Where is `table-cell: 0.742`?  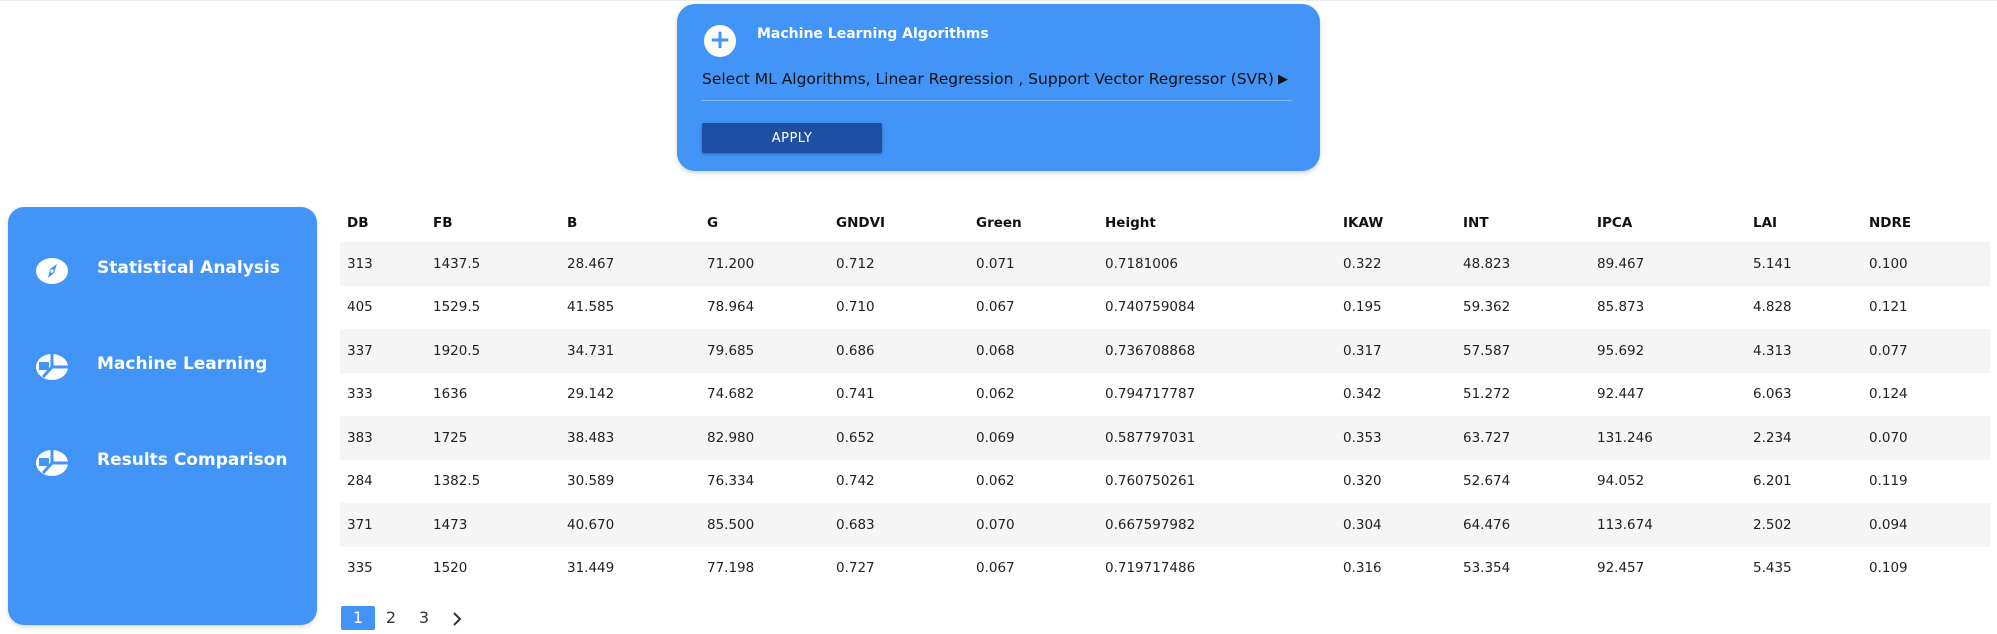 table-cell: 0.742 is located at coordinates (855, 481).